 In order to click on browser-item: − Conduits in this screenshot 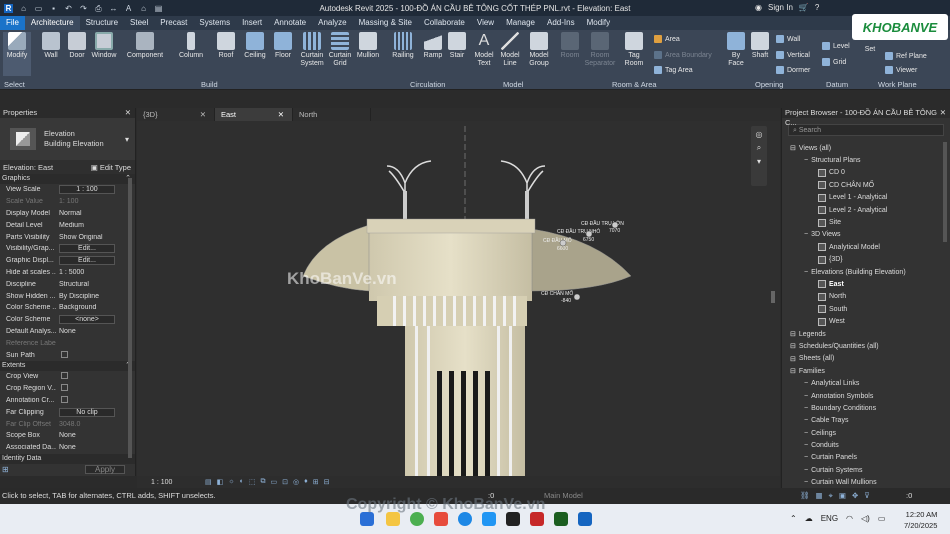, I will do `click(866, 445)`.